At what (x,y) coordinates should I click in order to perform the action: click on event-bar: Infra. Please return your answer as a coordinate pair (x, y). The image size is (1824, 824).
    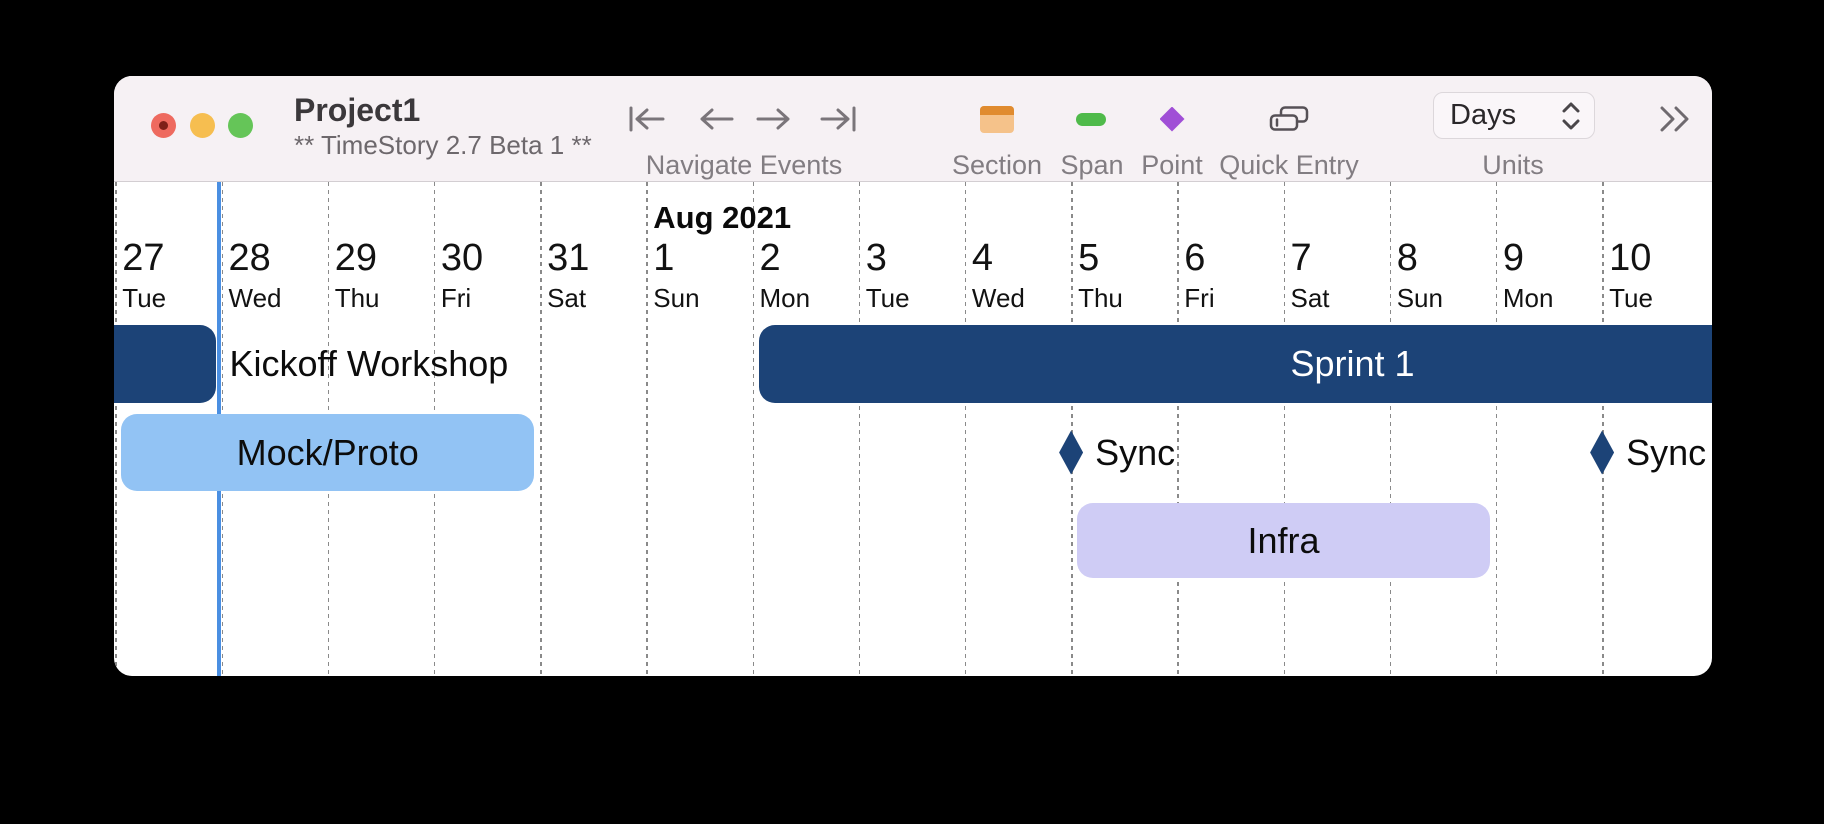
    Looking at the image, I should click on (1283, 540).